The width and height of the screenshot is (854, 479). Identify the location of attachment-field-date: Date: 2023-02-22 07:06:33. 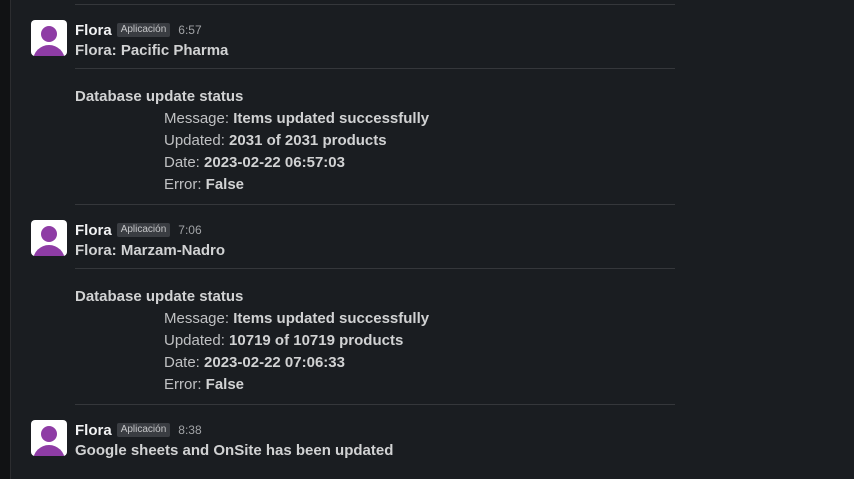
(254, 362).